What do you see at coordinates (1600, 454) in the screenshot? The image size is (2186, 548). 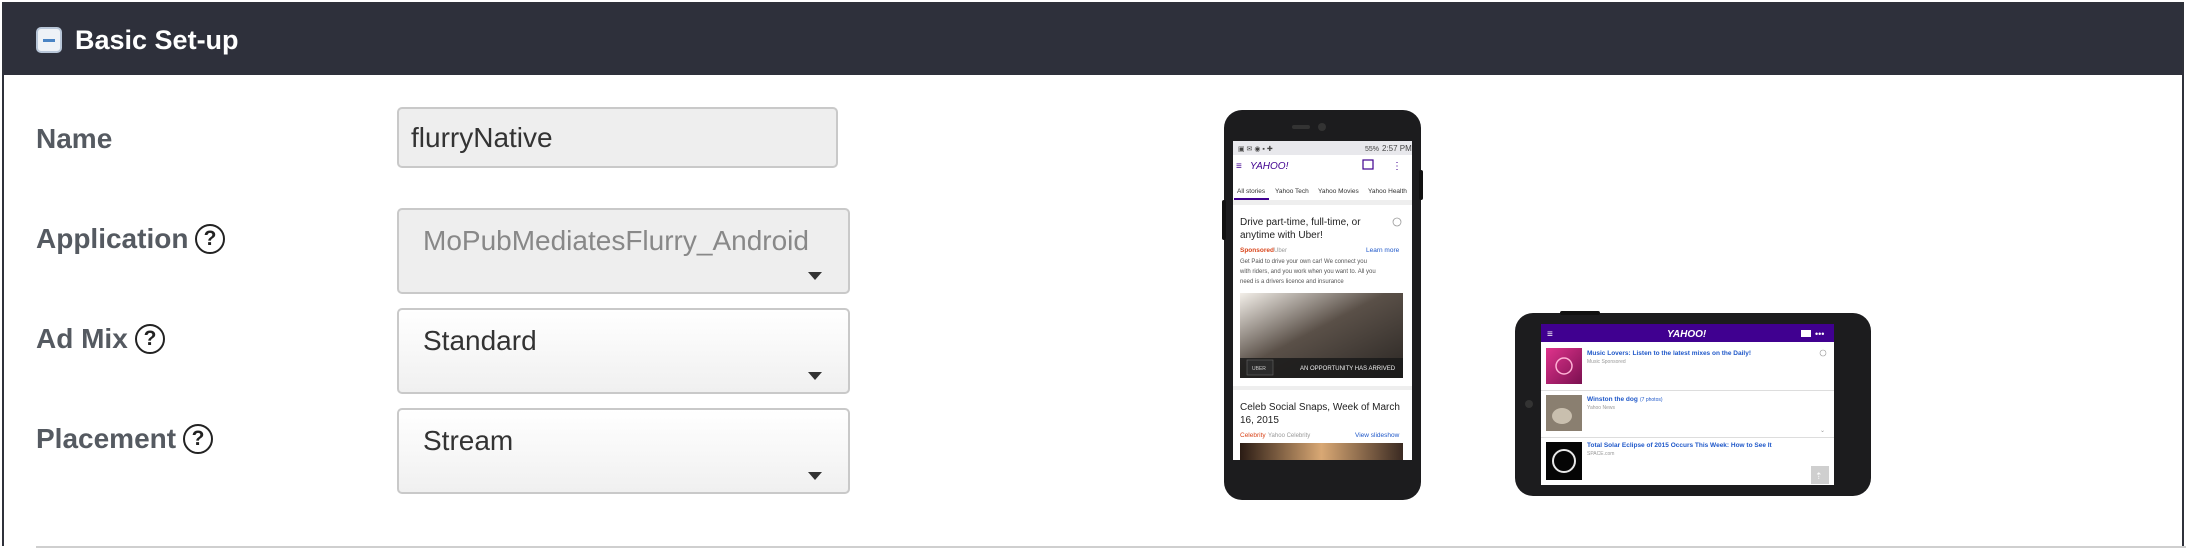 I see `item-meta: SPACE.com` at bounding box center [1600, 454].